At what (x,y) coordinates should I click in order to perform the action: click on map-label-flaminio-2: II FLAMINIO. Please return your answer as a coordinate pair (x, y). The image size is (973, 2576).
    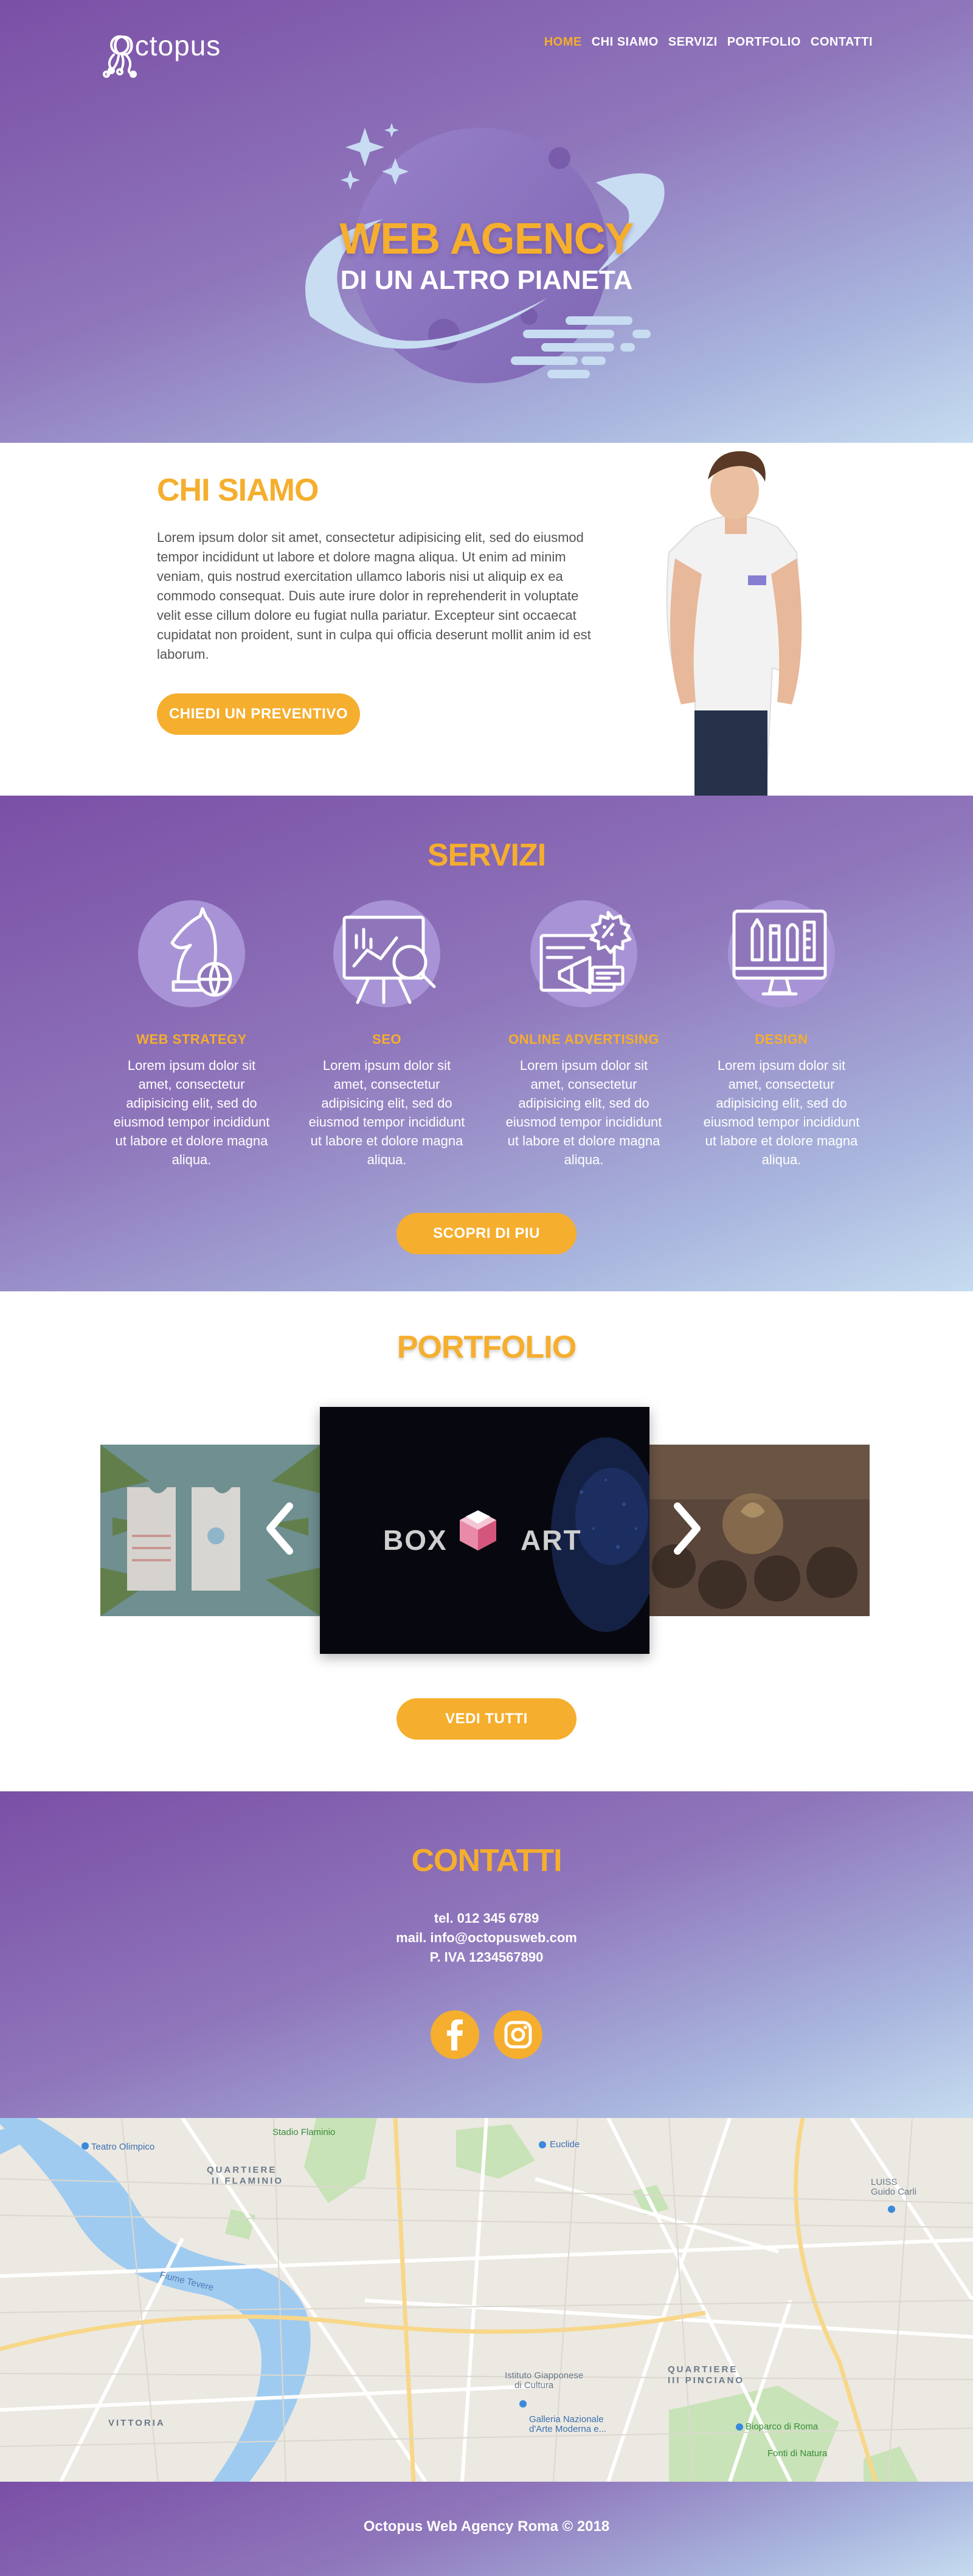
    Looking at the image, I should click on (247, 2181).